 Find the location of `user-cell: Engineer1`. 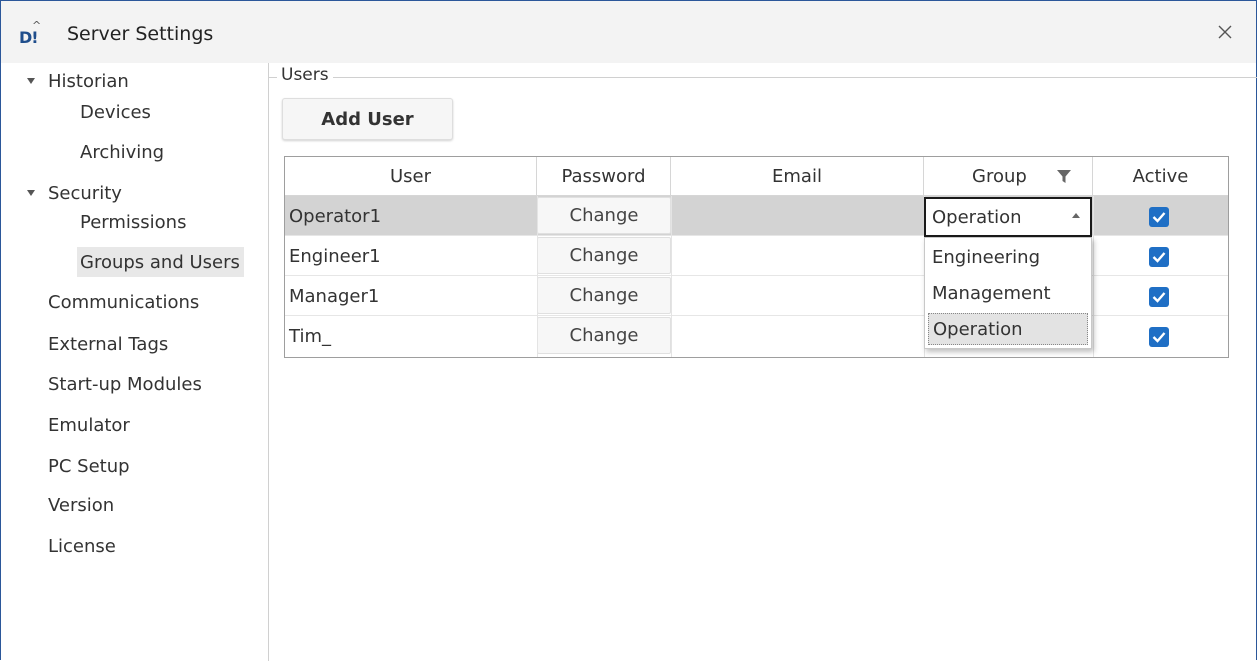

user-cell: Engineer1 is located at coordinates (335, 256).